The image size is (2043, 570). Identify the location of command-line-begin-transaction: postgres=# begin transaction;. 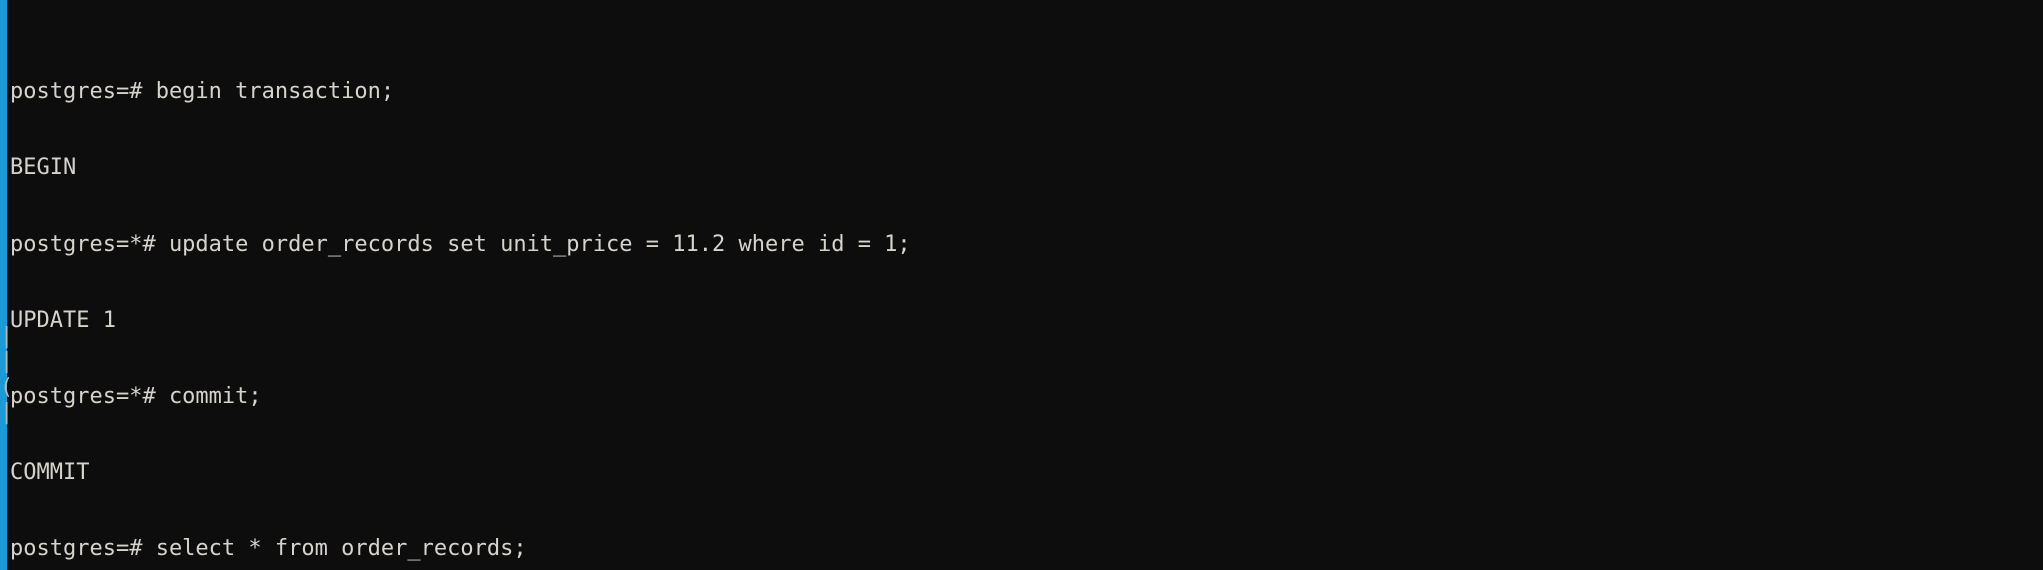
(202, 92).